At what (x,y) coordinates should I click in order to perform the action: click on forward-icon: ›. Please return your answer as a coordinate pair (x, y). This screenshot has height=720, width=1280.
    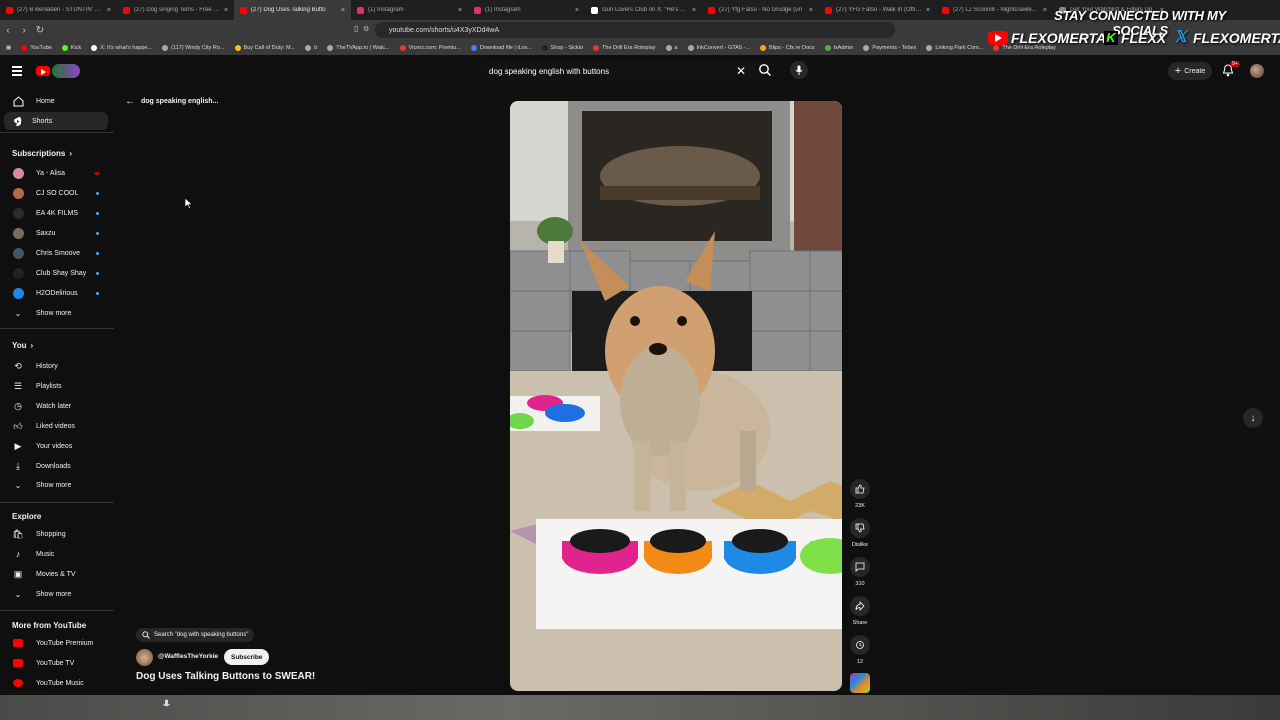
    Looking at the image, I should click on (24, 30).